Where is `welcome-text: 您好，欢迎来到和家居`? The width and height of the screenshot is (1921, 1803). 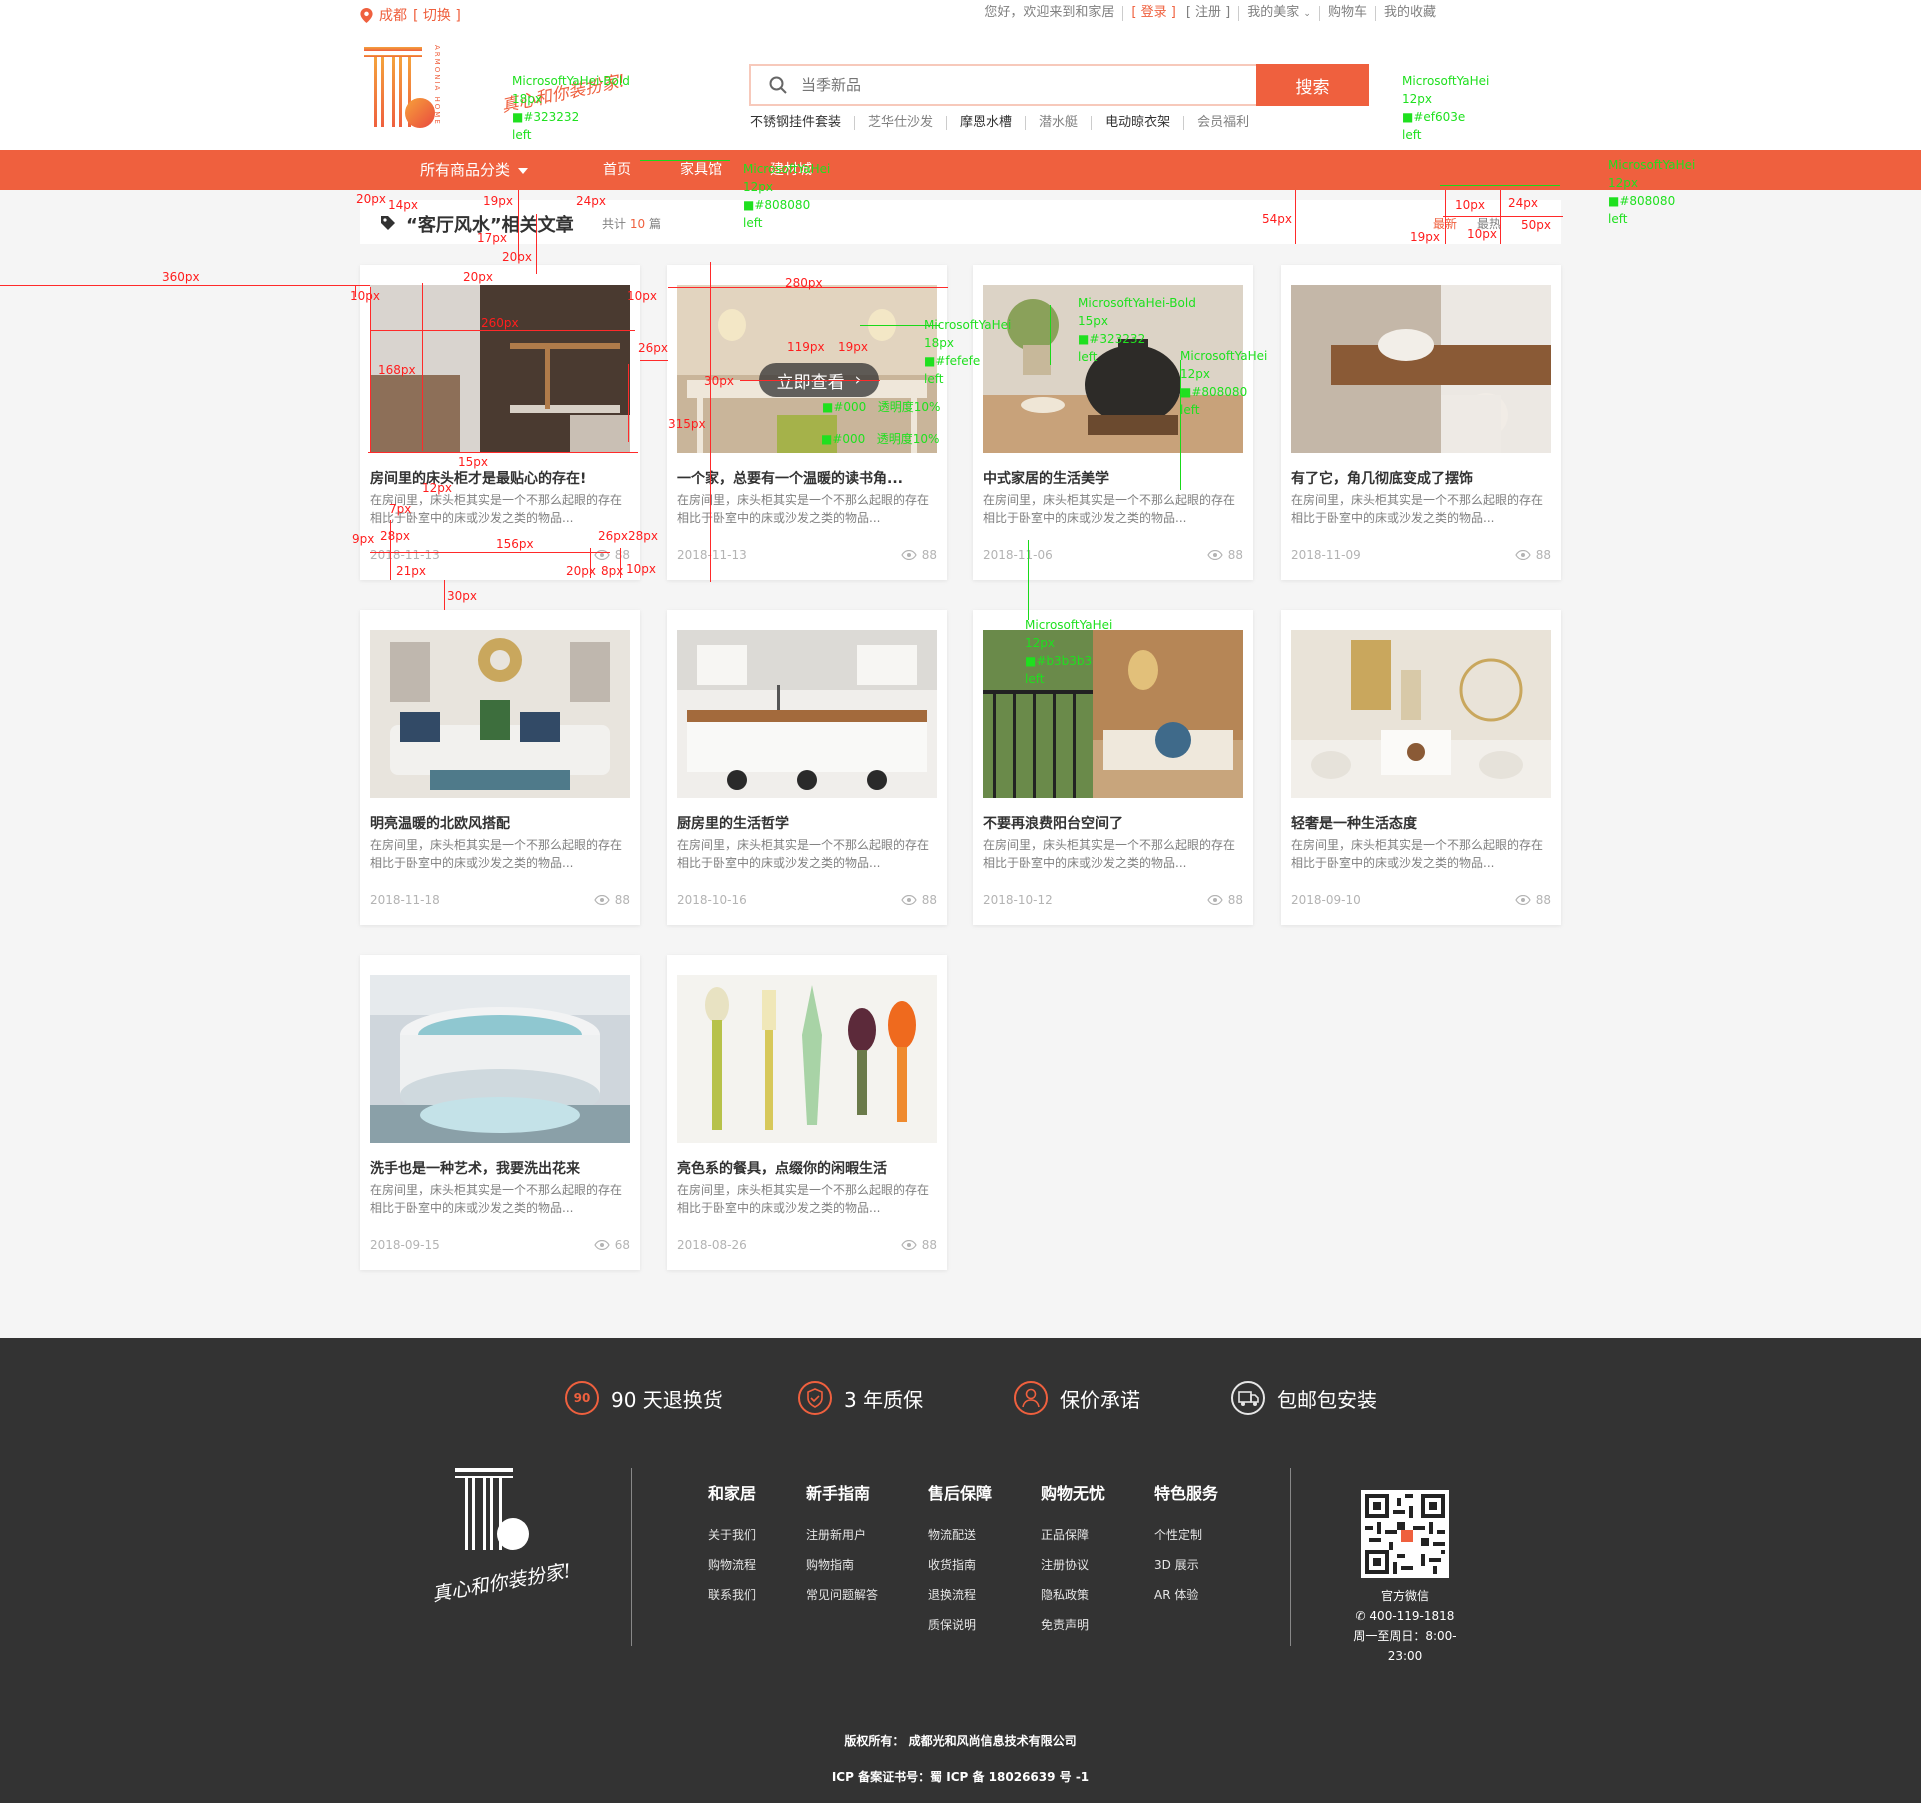
welcome-text: 您好，欢迎来到和家居 is located at coordinates (1050, 13).